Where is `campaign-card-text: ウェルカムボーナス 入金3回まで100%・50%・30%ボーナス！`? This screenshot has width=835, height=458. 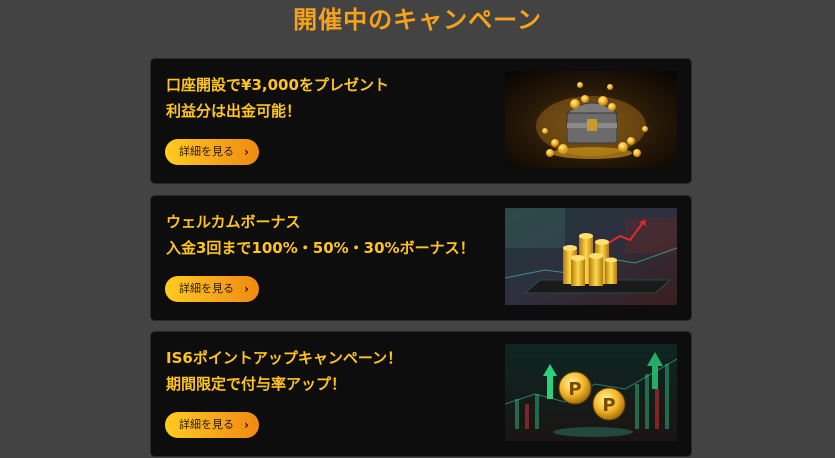
campaign-card-text: ウェルカムボーナス 入金3回まで100%・50%・30%ボーナス！ is located at coordinates (333, 235).